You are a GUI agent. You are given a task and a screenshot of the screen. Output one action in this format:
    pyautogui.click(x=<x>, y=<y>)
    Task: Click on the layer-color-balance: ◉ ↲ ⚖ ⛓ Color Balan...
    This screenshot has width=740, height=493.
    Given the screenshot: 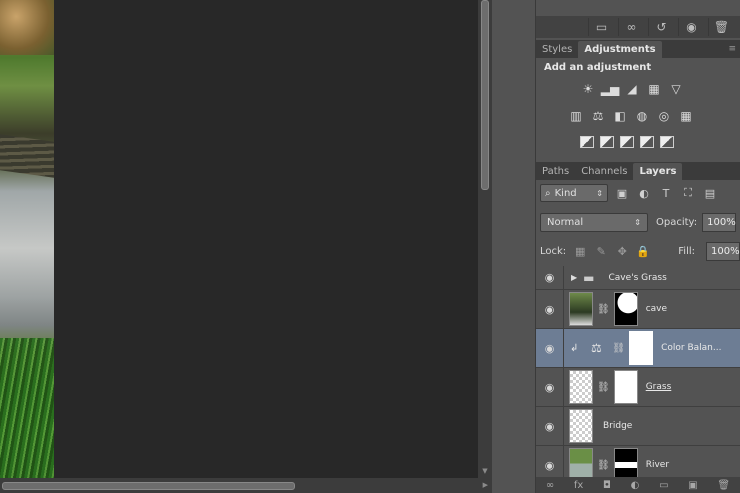 What is the action you would take?
    pyautogui.click(x=638, y=348)
    